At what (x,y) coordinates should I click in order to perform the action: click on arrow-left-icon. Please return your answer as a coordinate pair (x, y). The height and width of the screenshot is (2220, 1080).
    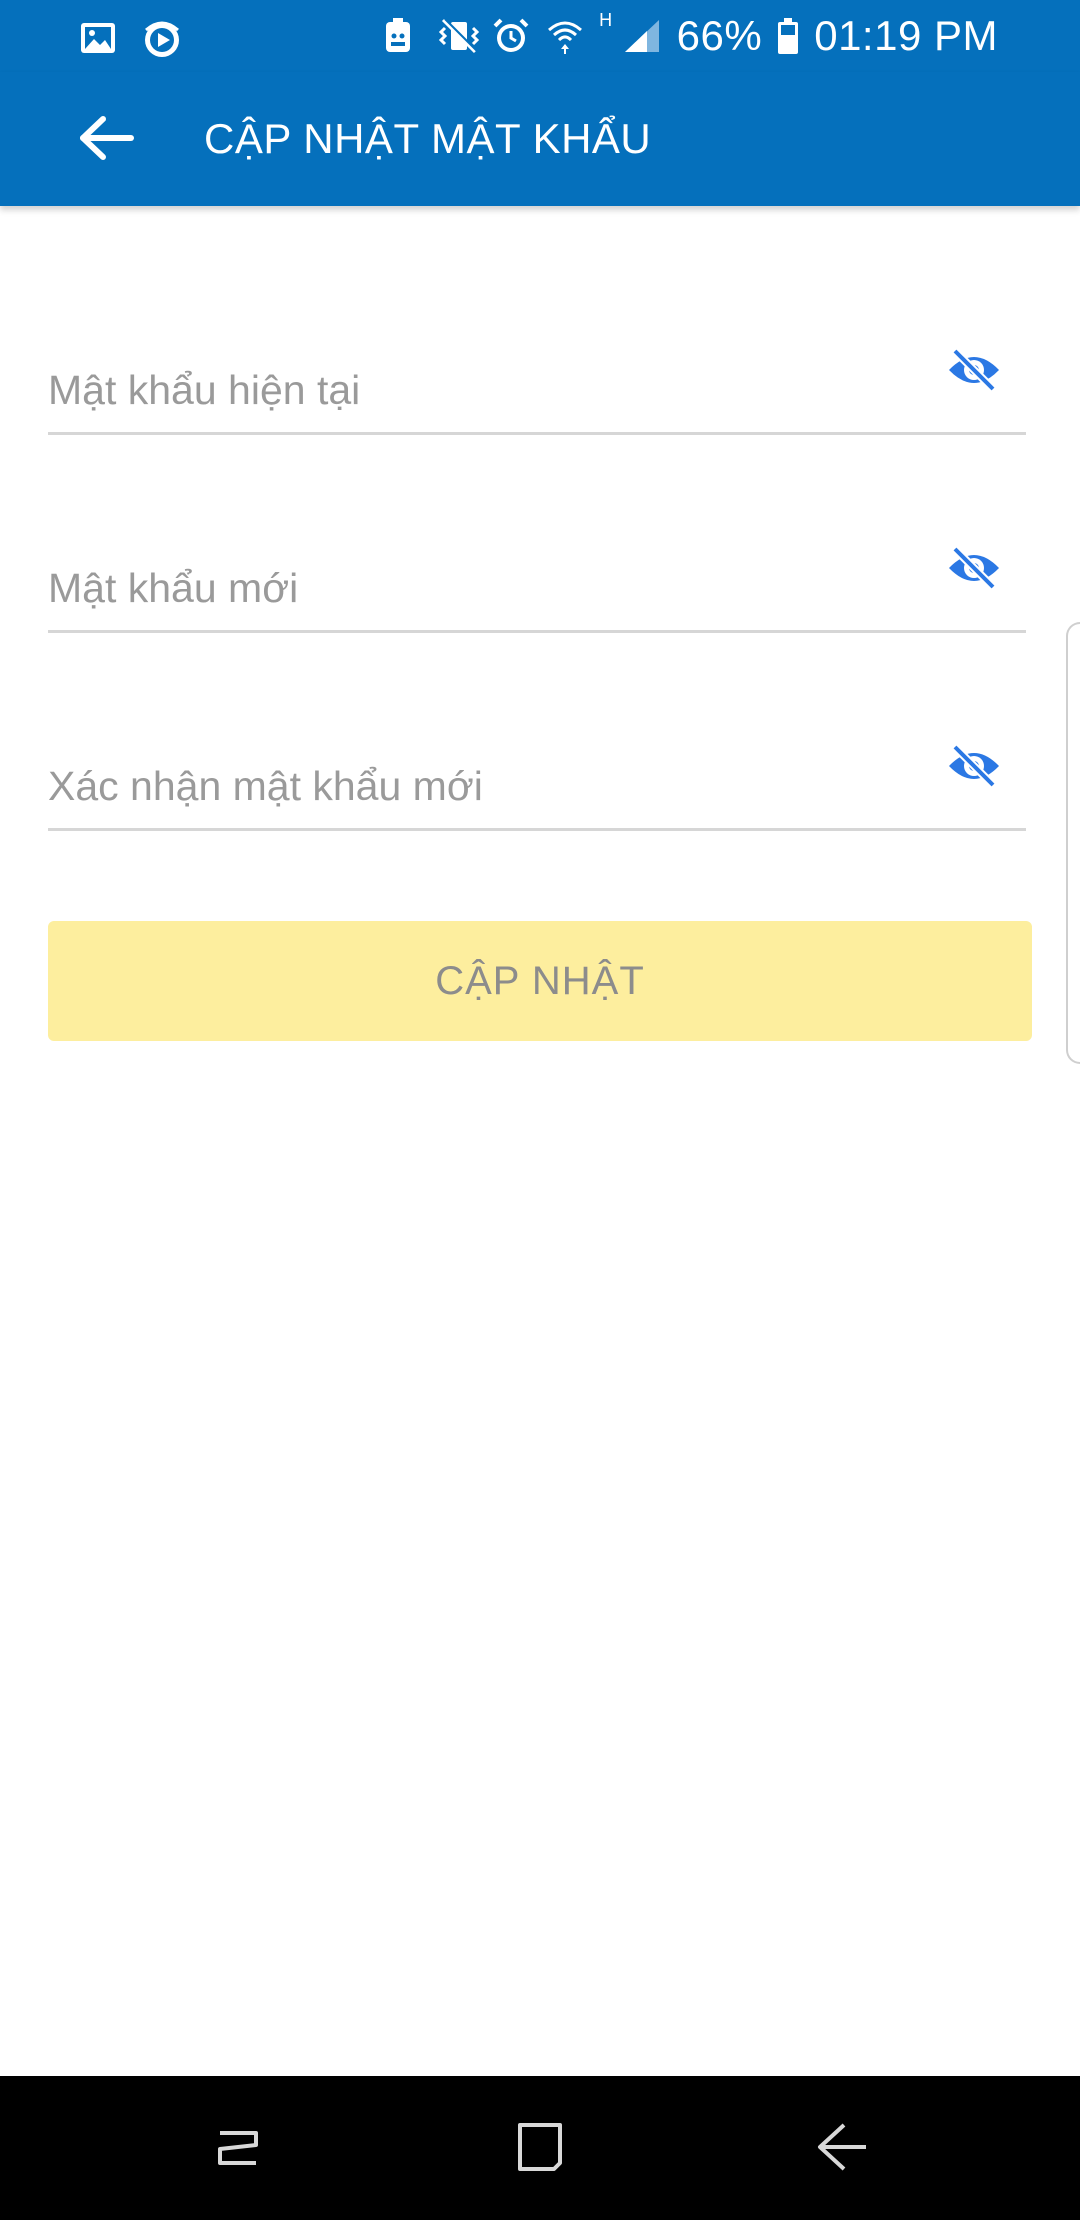
    Looking at the image, I should click on (107, 140).